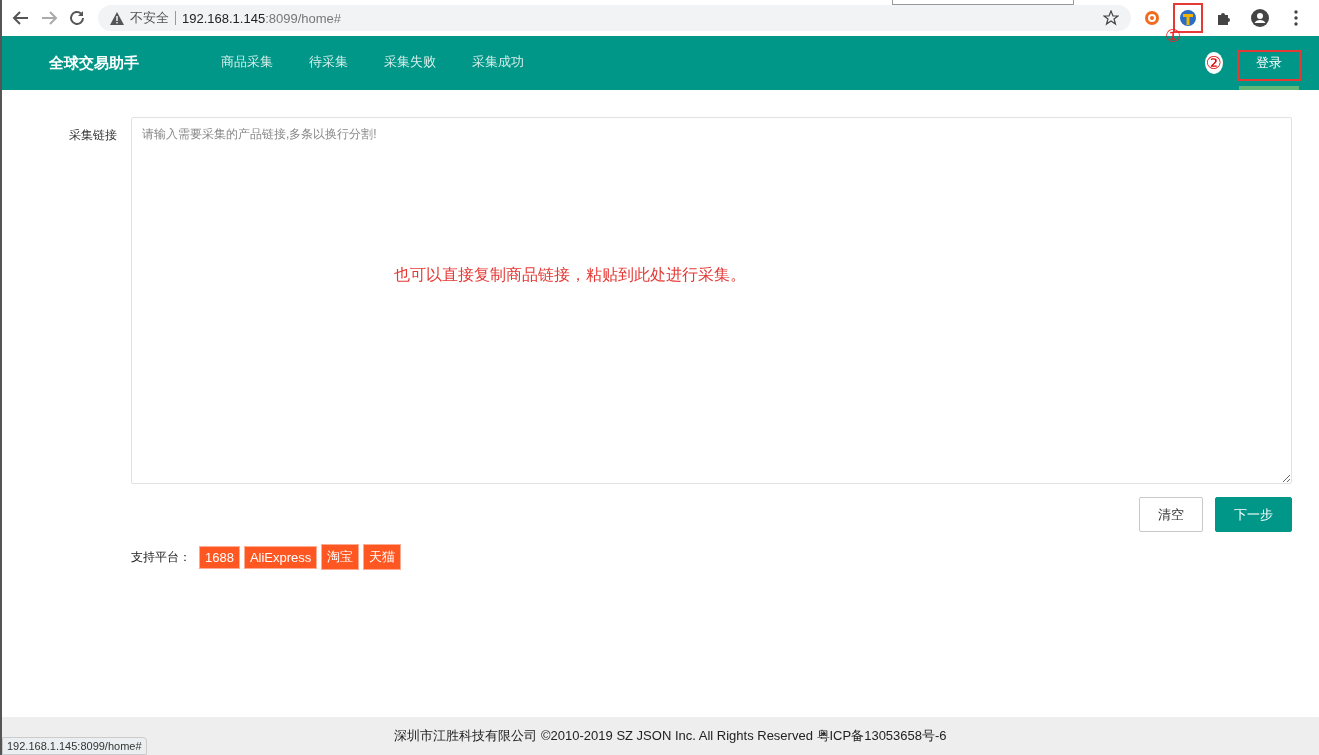 This screenshot has height=755, width=1319. What do you see at coordinates (410, 63) in the screenshot?
I see `nav-link: 采集失败` at bounding box center [410, 63].